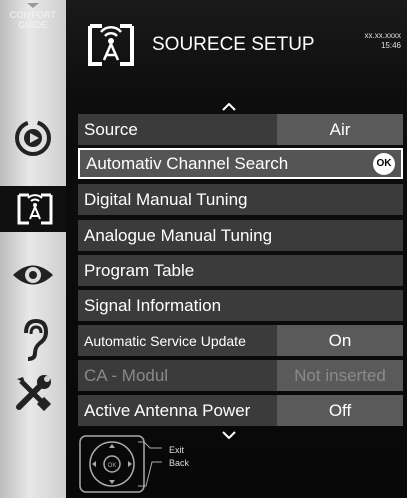 The width and height of the screenshot is (407, 498). Describe the element at coordinates (340, 129) in the screenshot. I see `menu-item-value: Air` at that location.